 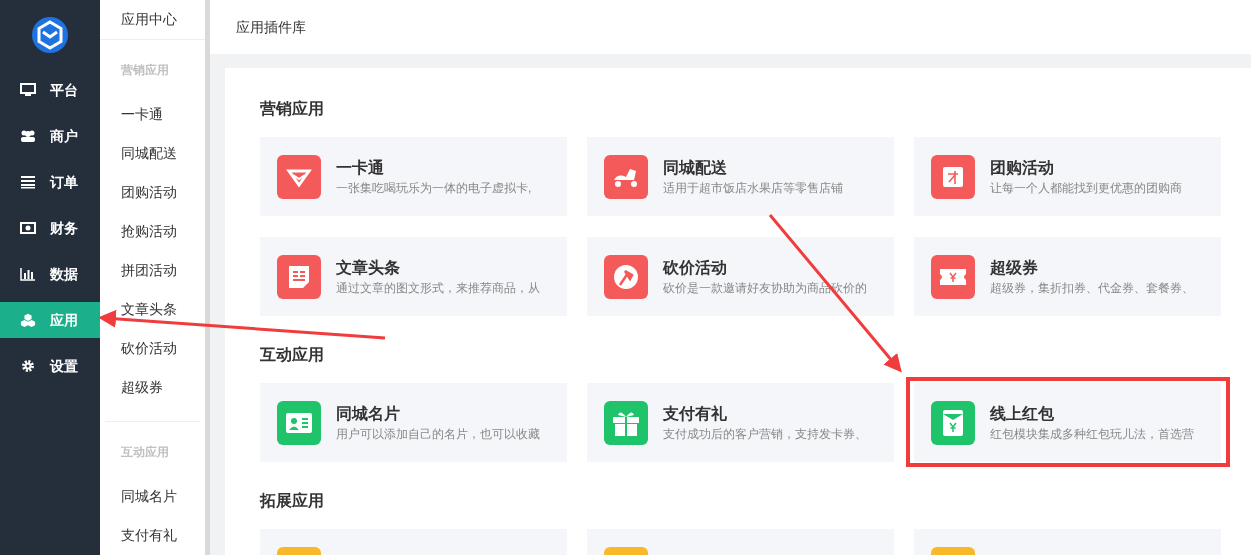 What do you see at coordinates (163, 153) in the screenshot?
I see `submenu-item: 同城配送` at bounding box center [163, 153].